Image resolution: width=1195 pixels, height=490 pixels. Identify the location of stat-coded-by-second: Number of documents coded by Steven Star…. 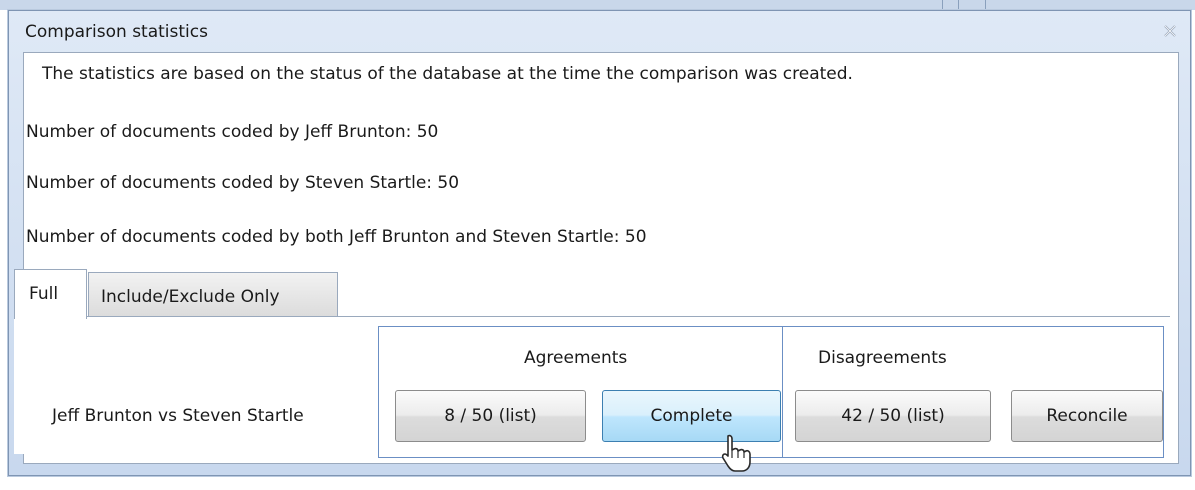
(243, 183).